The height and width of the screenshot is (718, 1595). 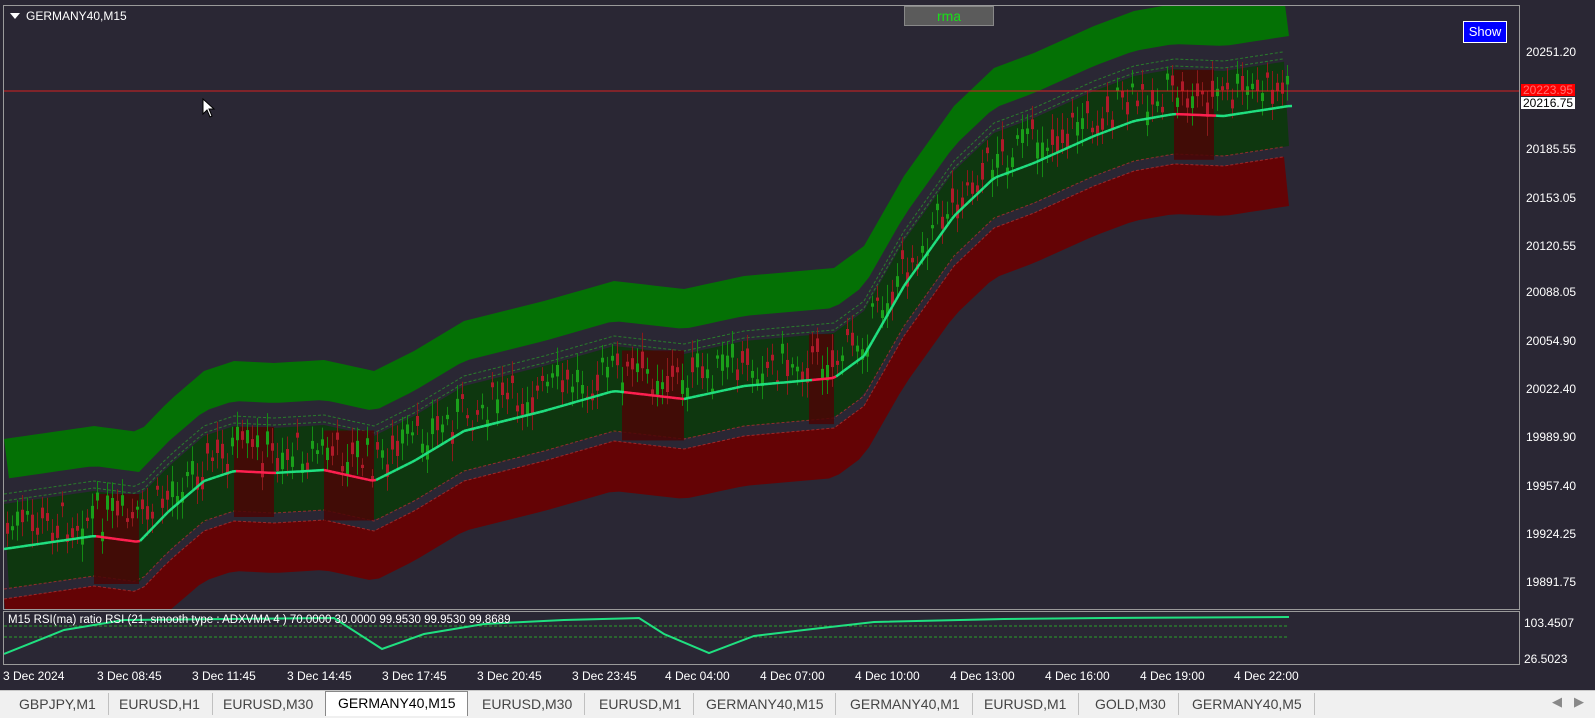 I want to click on rsi-scale-top: 103.4507, so click(x=1549, y=623).